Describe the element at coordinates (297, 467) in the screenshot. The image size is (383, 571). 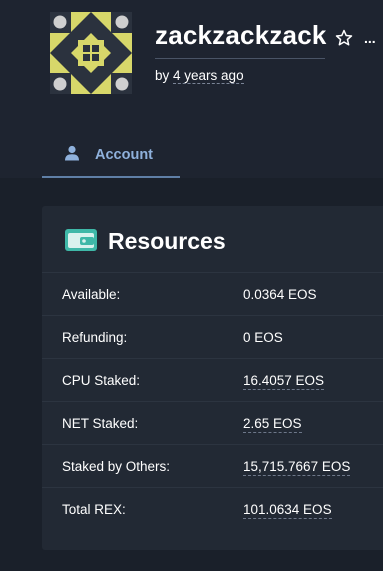
I see `row-value: 15,715.7667 EOS` at that location.